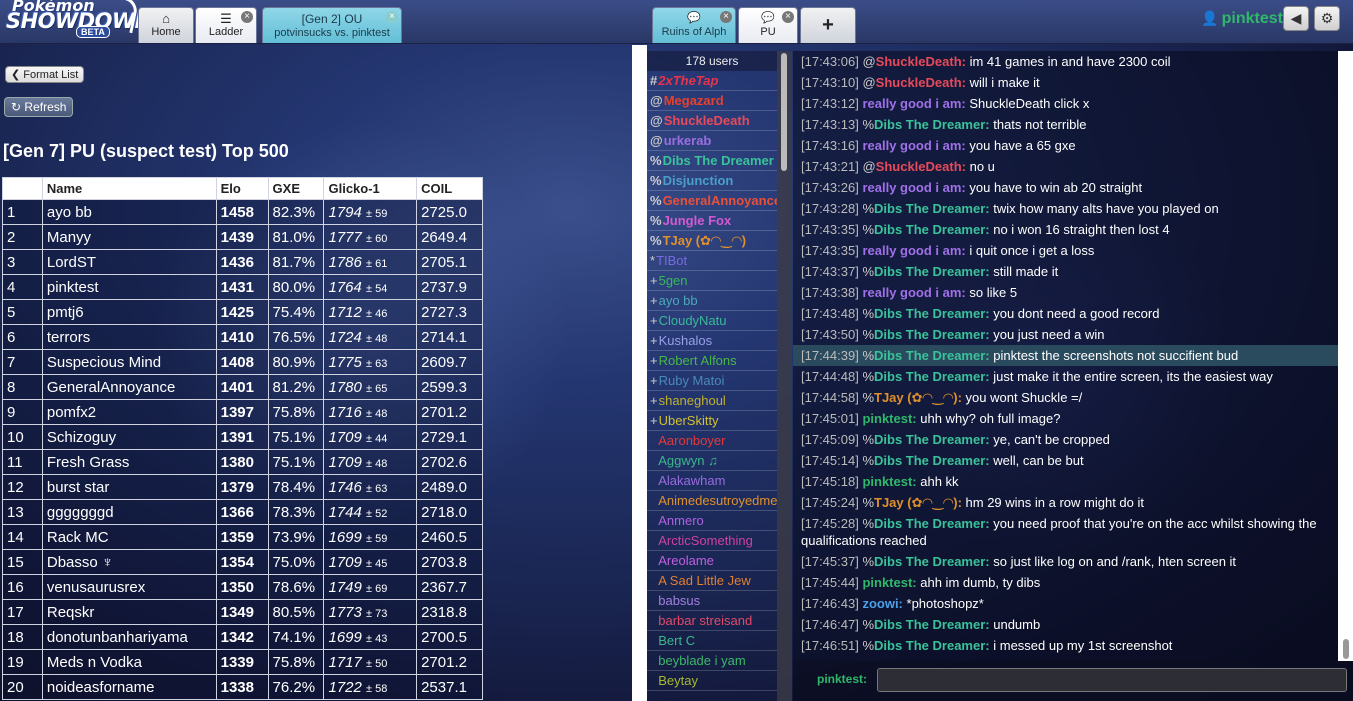 The width and height of the screenshot is (1353, 701). Describe the element at coordinates (712, 381) in the screenshot. I see `user-list-item: +Ruby Matoi` at that location.